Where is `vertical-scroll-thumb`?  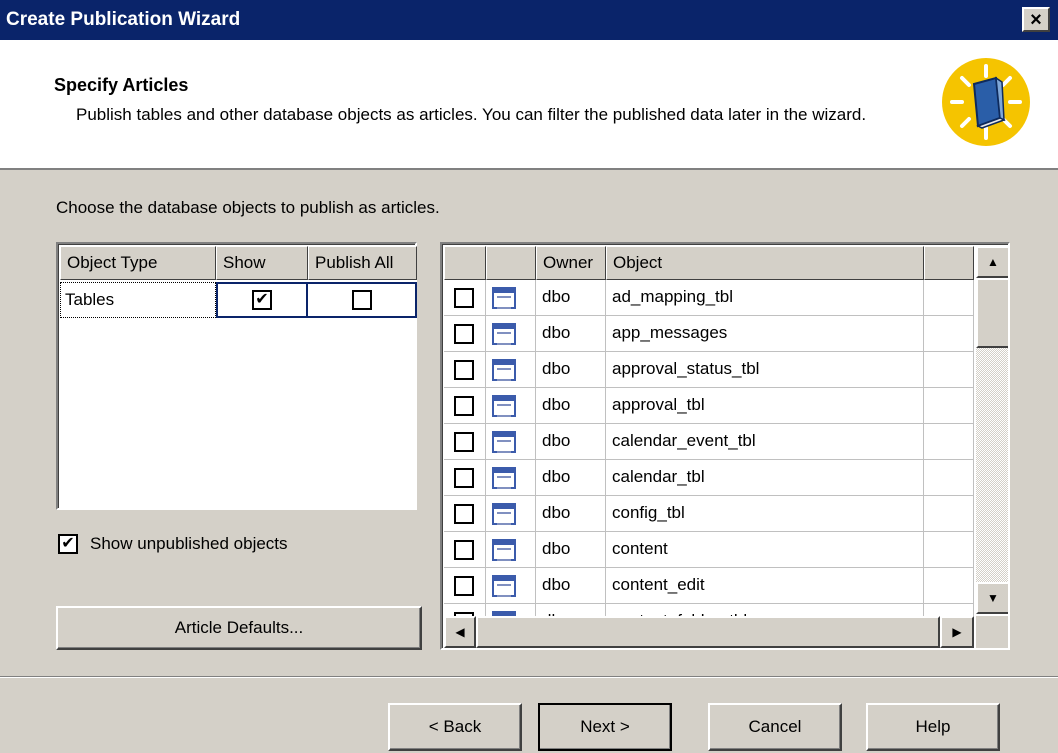 vertical-scroll-thumb is located at coordinates (992, 313).